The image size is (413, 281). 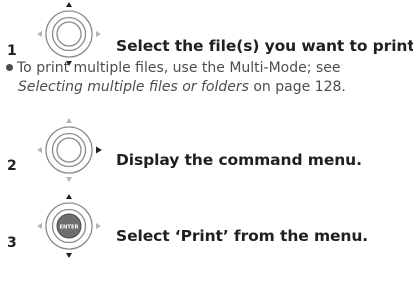 I want to click on bullet-icon, so click(x=9, y=67).